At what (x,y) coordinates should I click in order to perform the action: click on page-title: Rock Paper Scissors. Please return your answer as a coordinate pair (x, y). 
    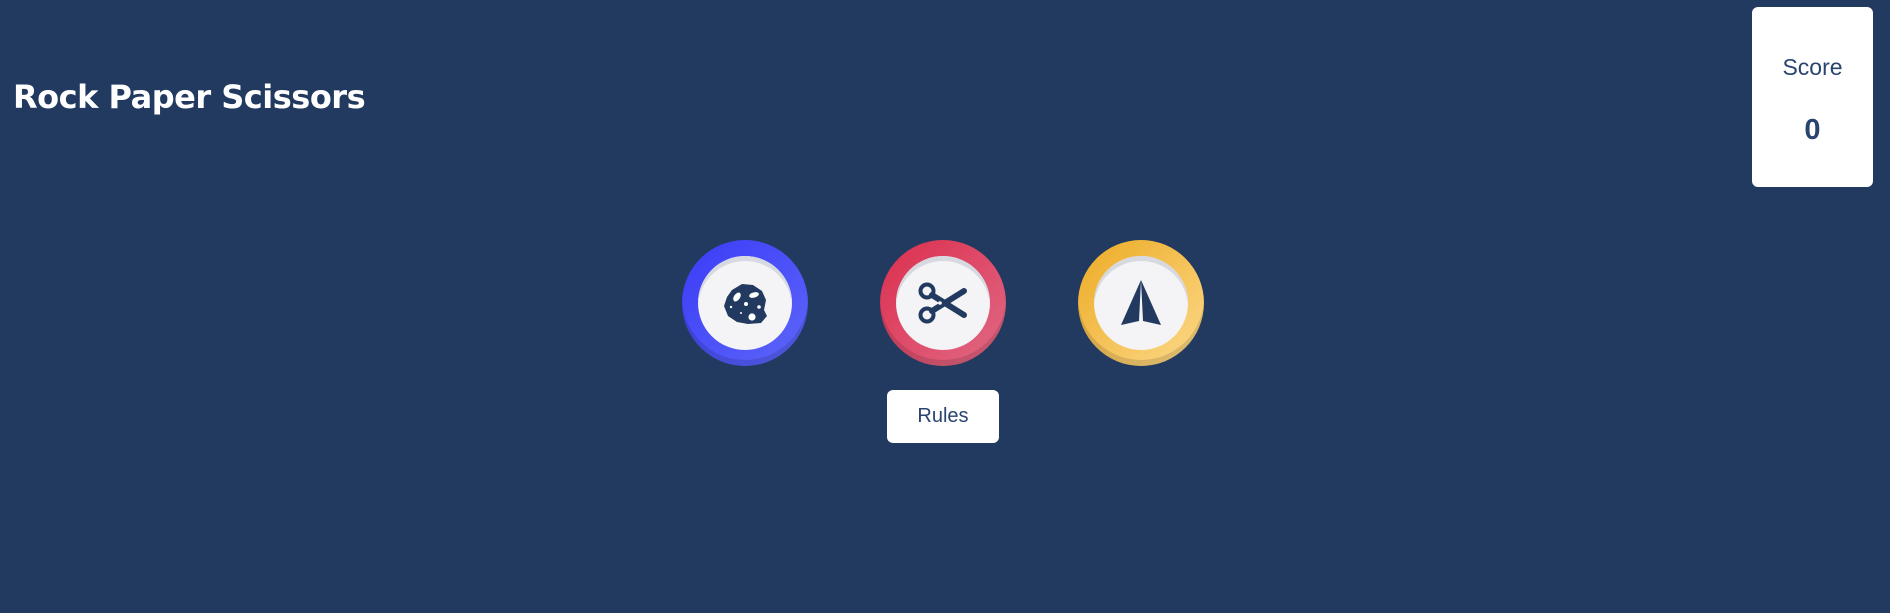
    Looking at the image, I should click on (189, 97).